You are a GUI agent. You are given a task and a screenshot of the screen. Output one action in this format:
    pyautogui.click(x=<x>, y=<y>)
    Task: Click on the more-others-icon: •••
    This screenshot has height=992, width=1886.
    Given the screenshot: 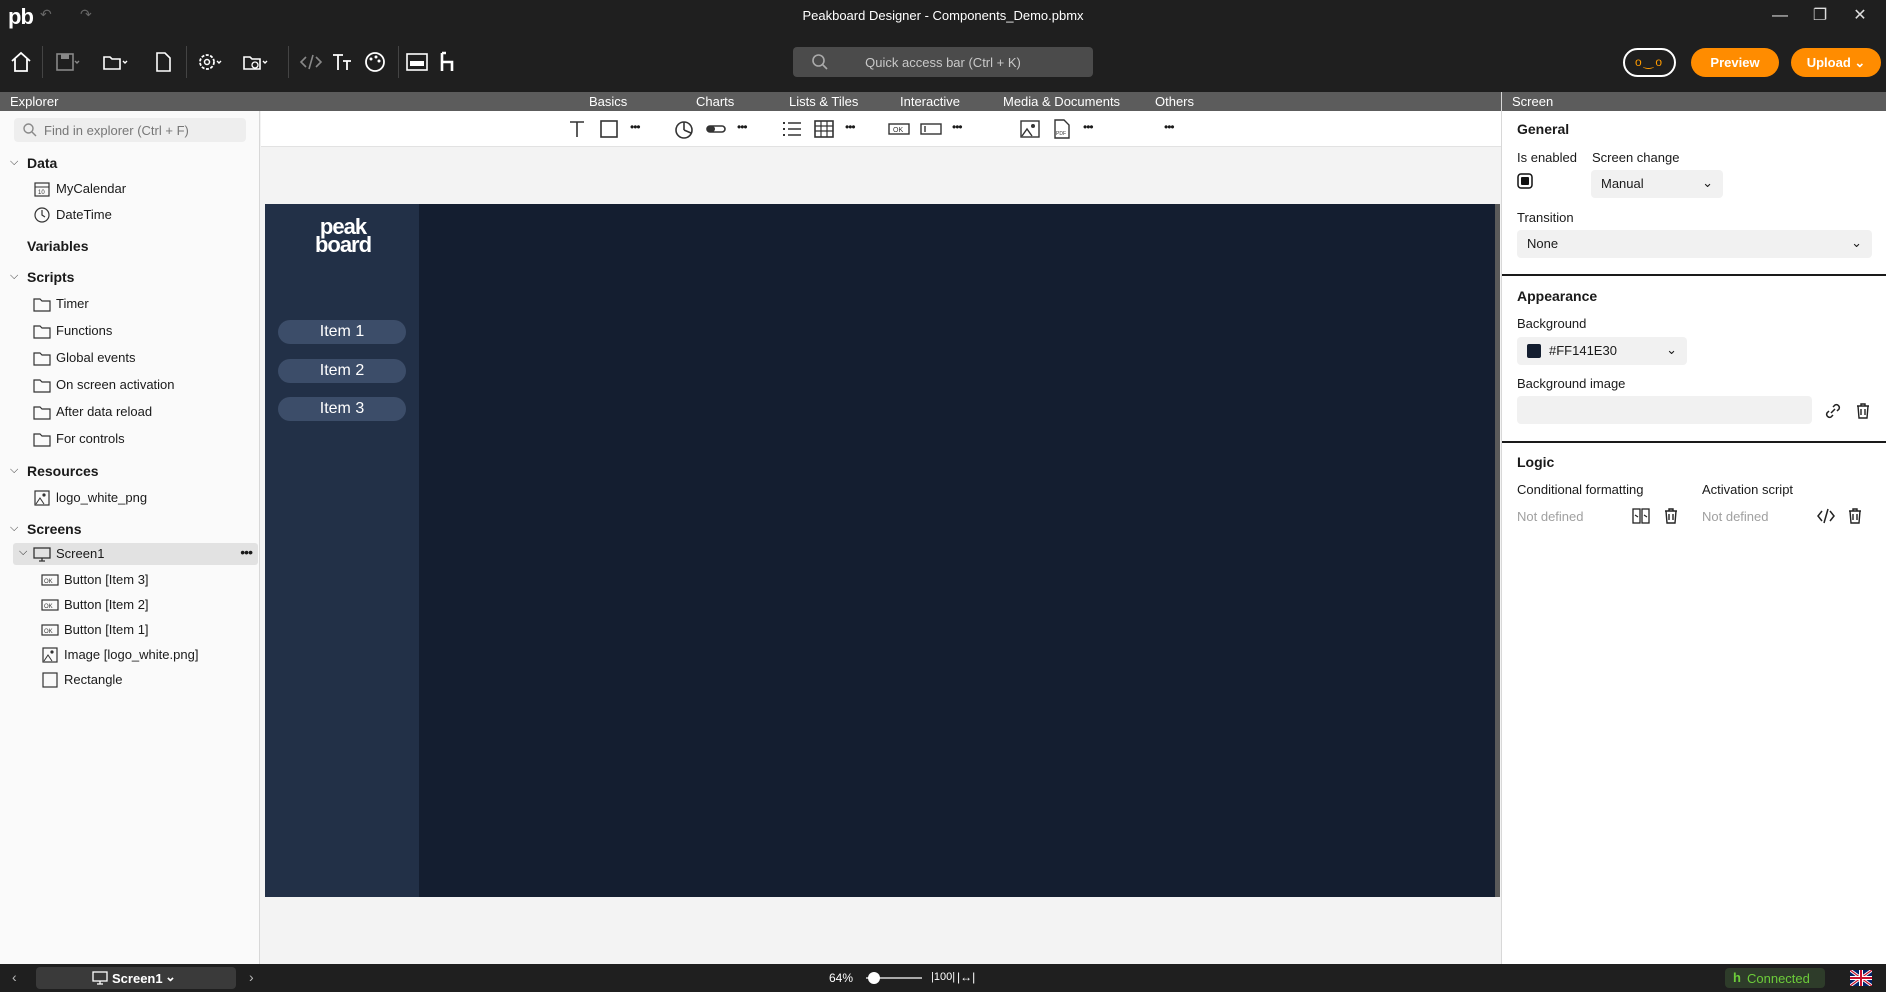 What is the action you would take?
    pyautogui.click(x=1175, y=131)
    